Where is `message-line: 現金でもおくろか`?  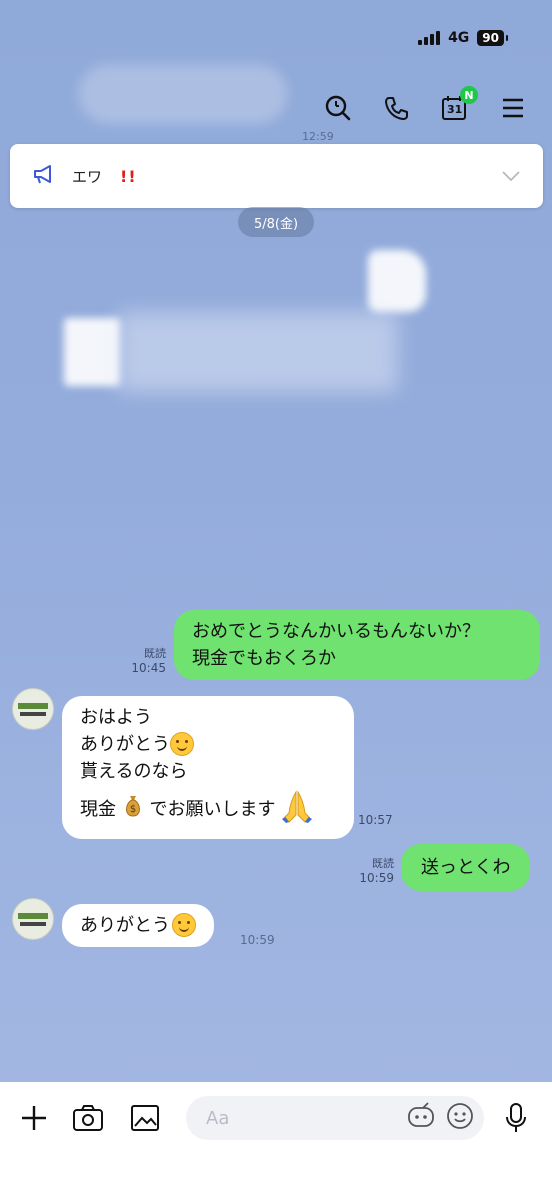 message-line: 現金でもおくろか is located at coordinates (264, 658).